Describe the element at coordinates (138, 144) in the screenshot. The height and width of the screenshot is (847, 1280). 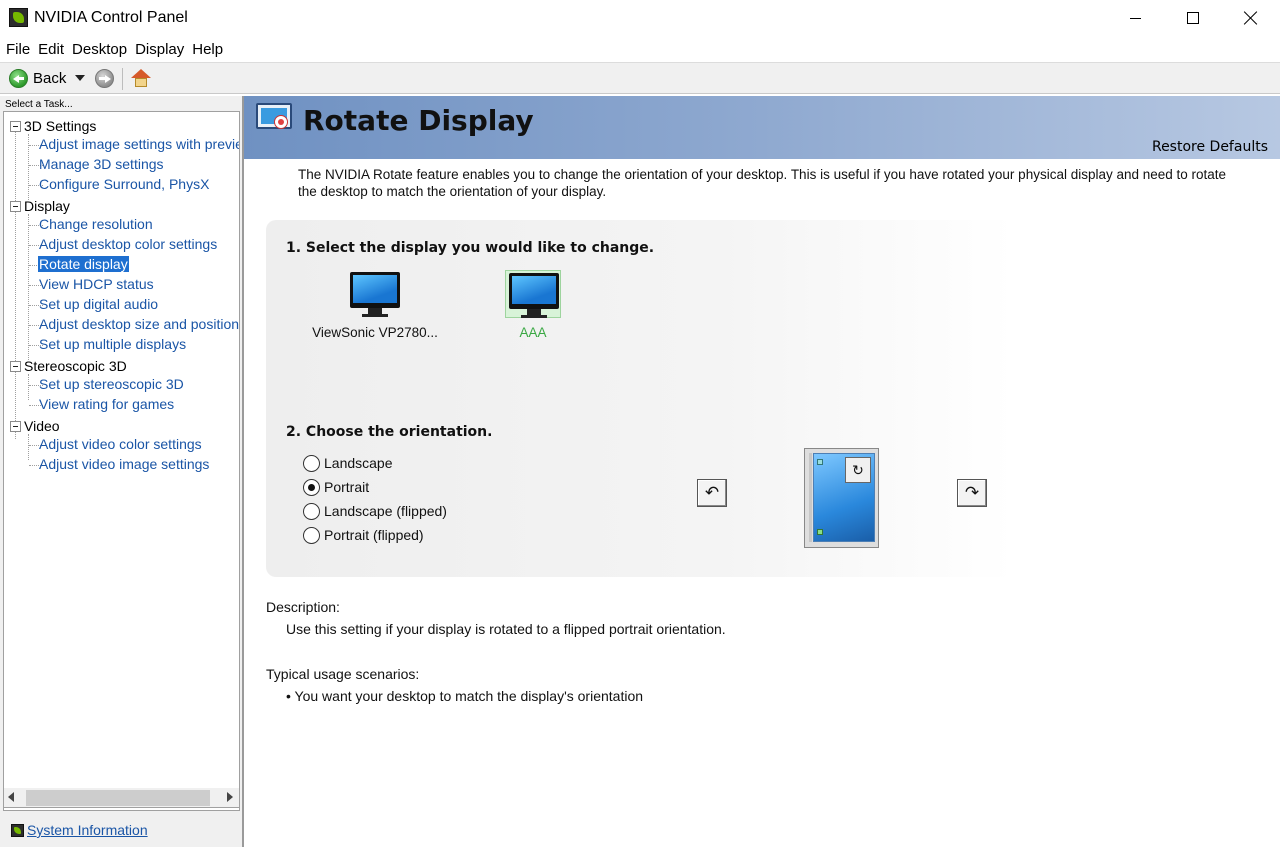
I see `sidebar-item-adjust-image-settings: Adjust image settings with preview` at that location.